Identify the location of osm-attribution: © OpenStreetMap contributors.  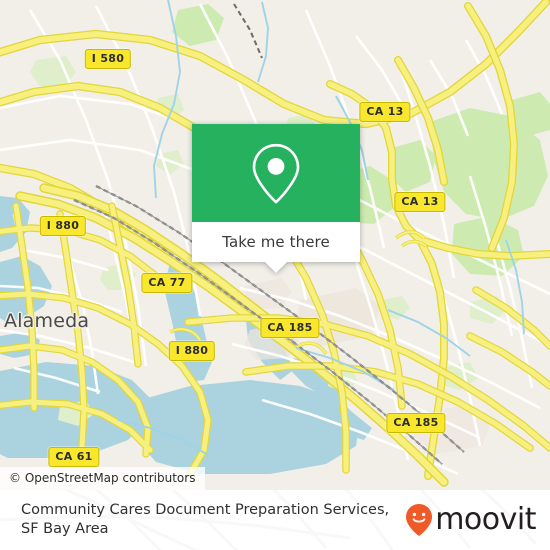
(103, 478).